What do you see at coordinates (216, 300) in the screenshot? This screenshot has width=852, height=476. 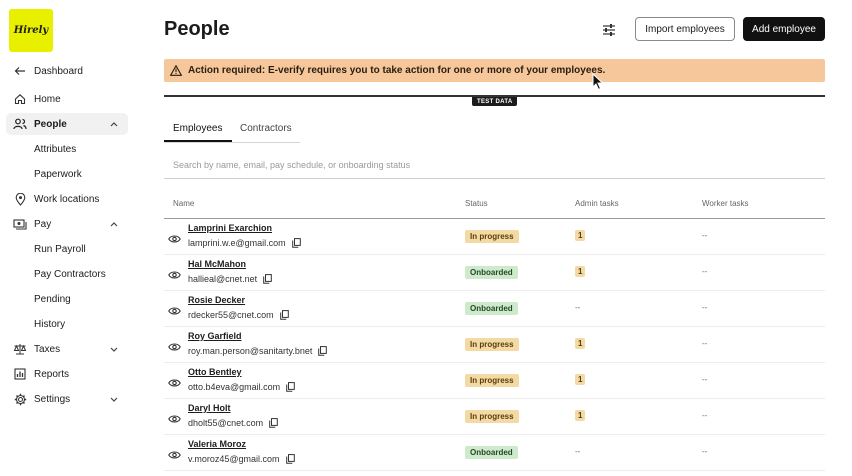 I see `employee-name: Rosie Decker` at bounding box center [216, 300].